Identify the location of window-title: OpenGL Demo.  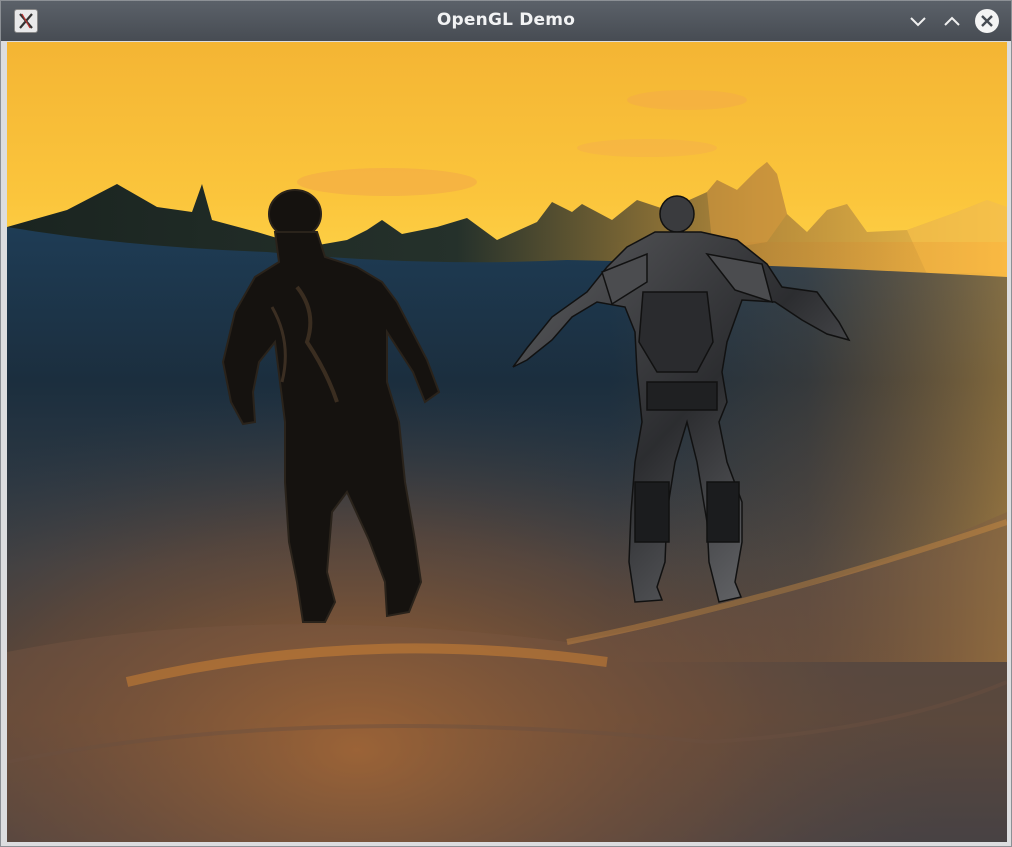
(506, 20).